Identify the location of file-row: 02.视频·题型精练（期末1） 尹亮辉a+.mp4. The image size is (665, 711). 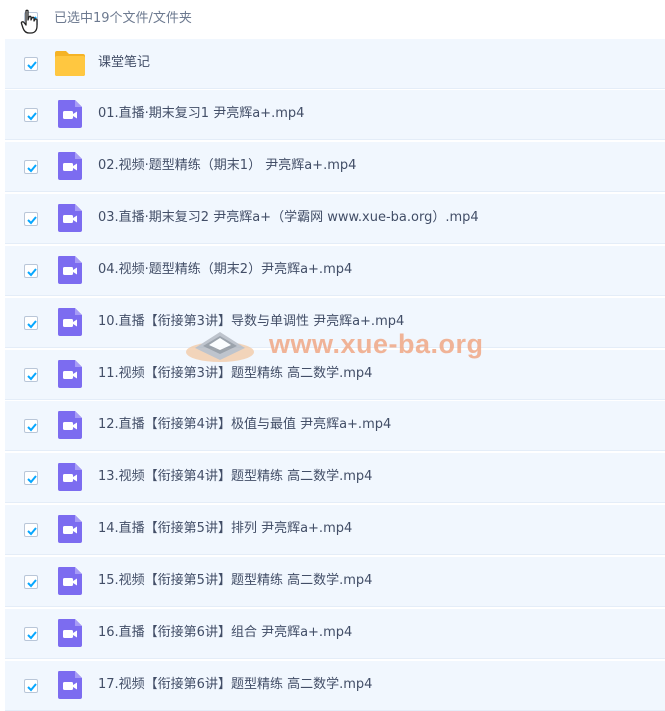
(335, 167).